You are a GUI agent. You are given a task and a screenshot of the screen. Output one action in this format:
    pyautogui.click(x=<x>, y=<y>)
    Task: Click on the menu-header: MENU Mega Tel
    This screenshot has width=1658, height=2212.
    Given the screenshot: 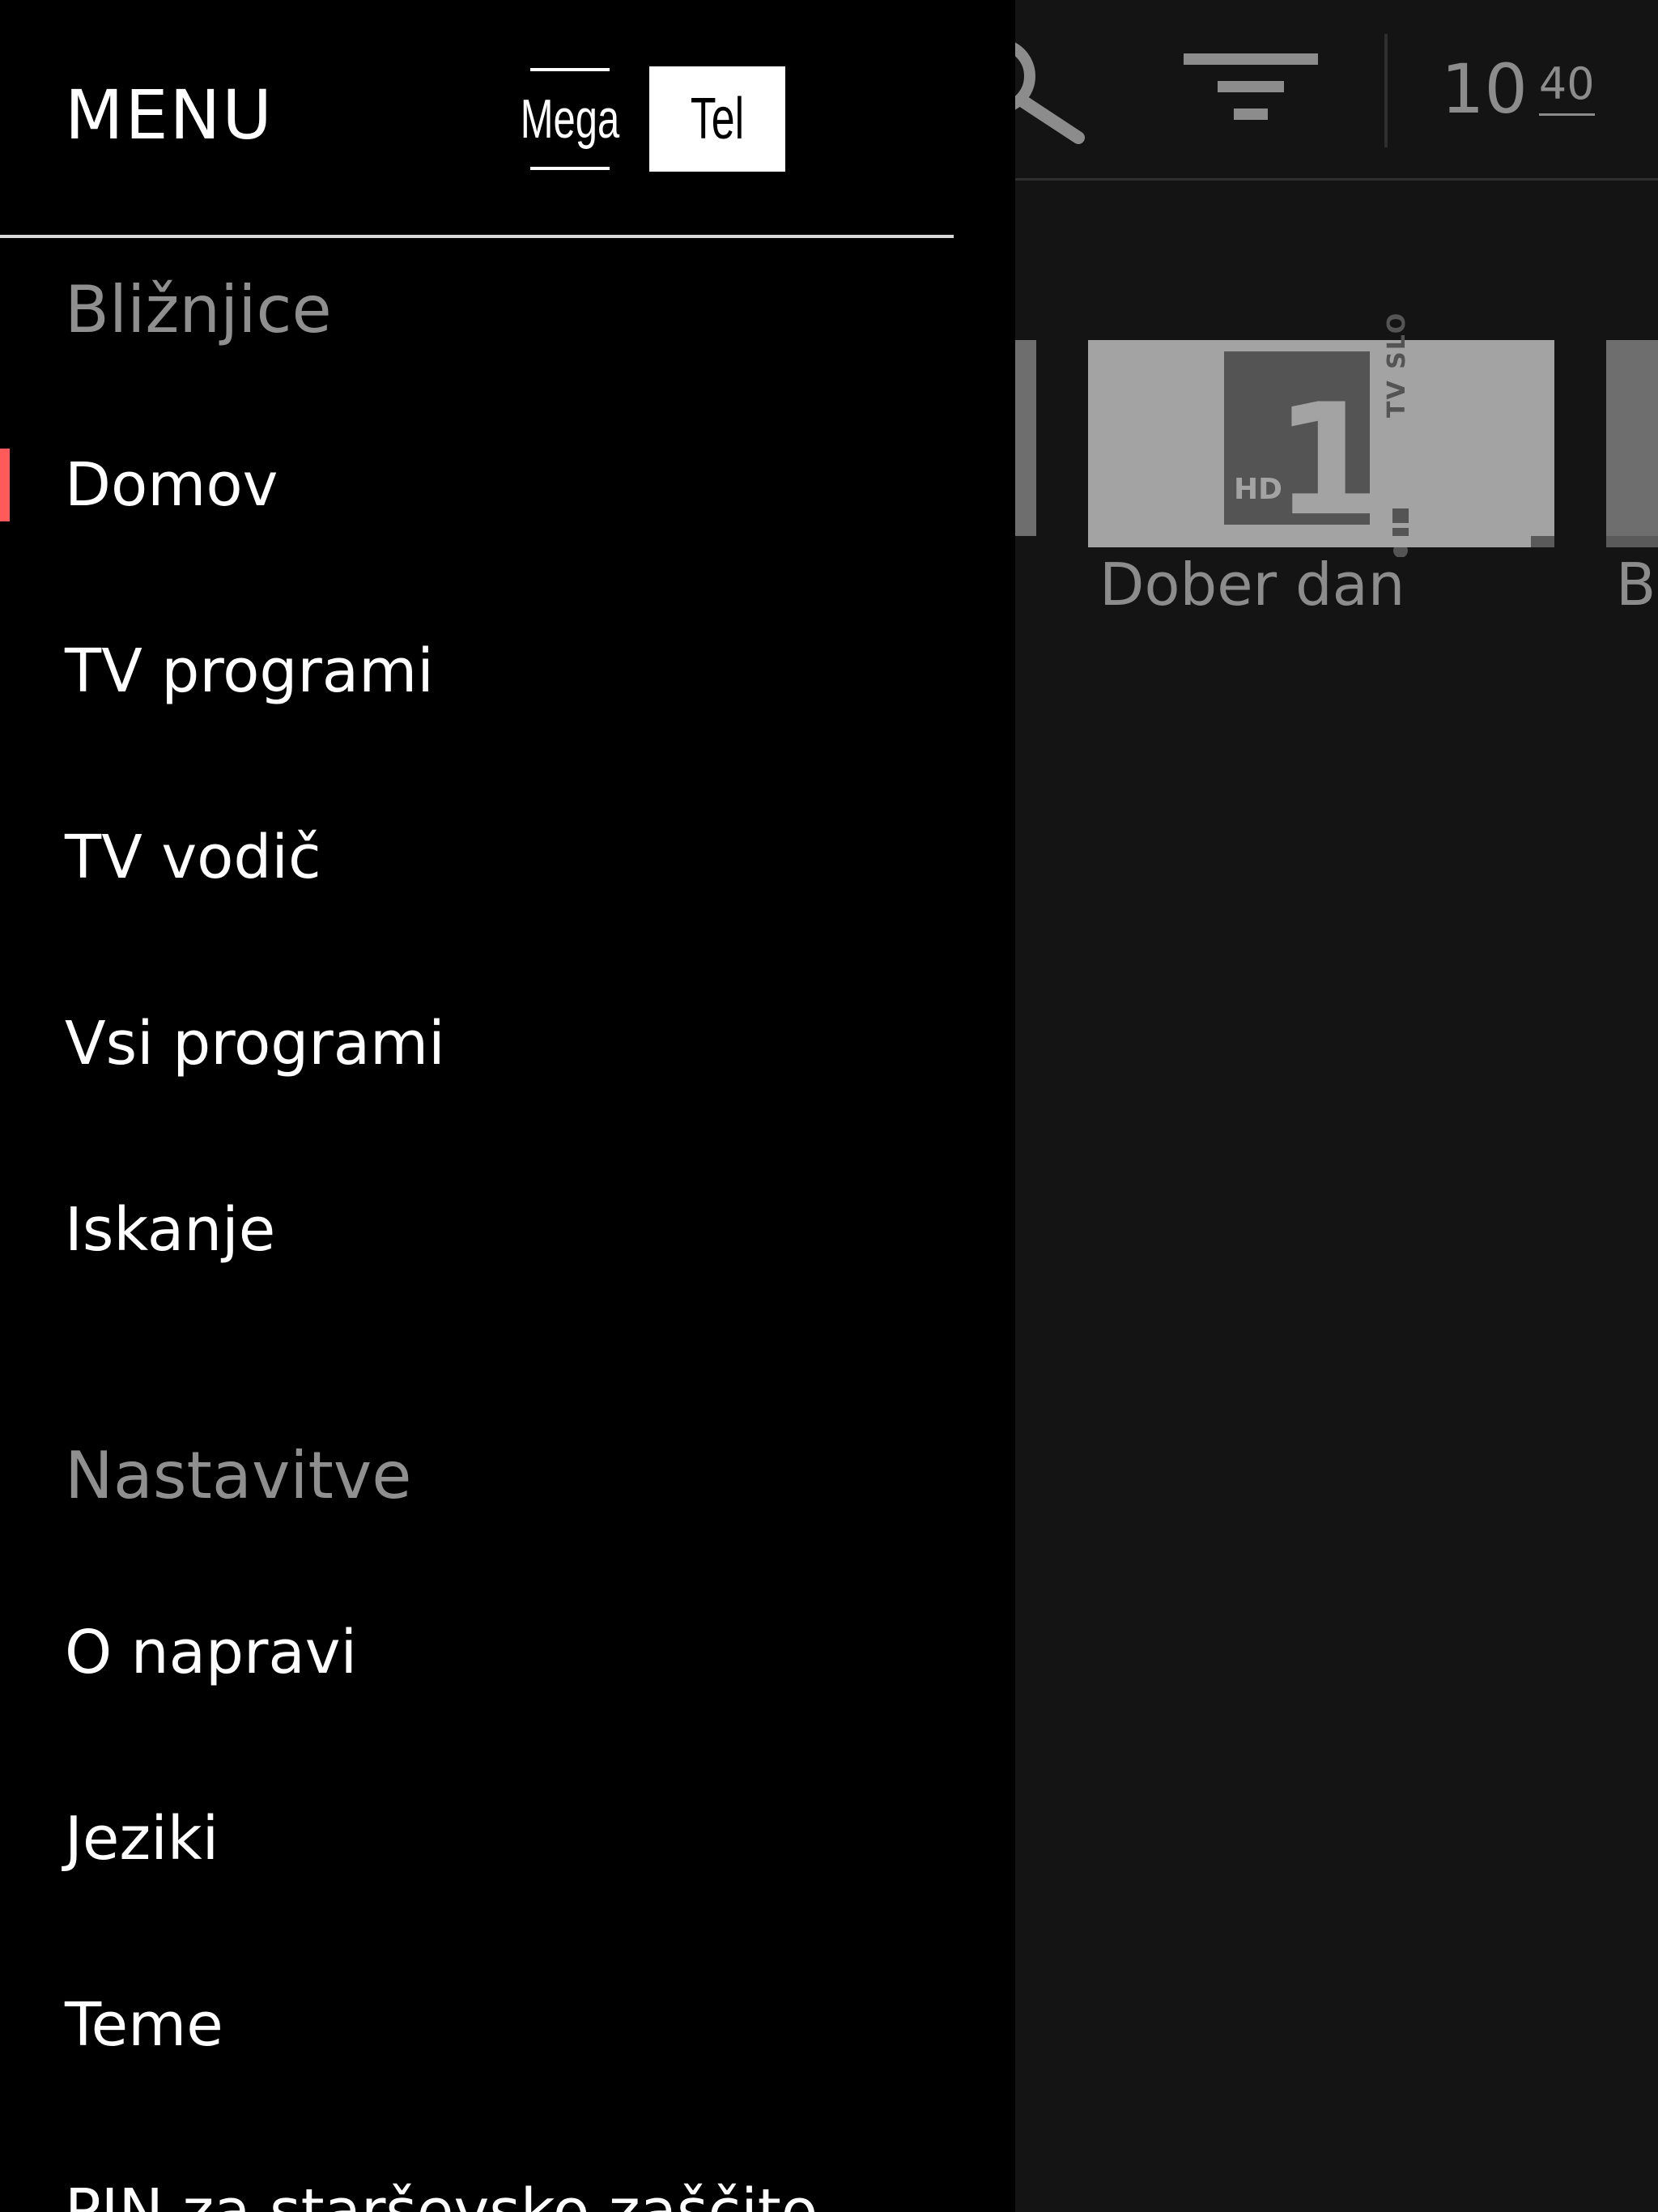 What is the action you would take?
    pyautogui.click(x=507, y=119)
    